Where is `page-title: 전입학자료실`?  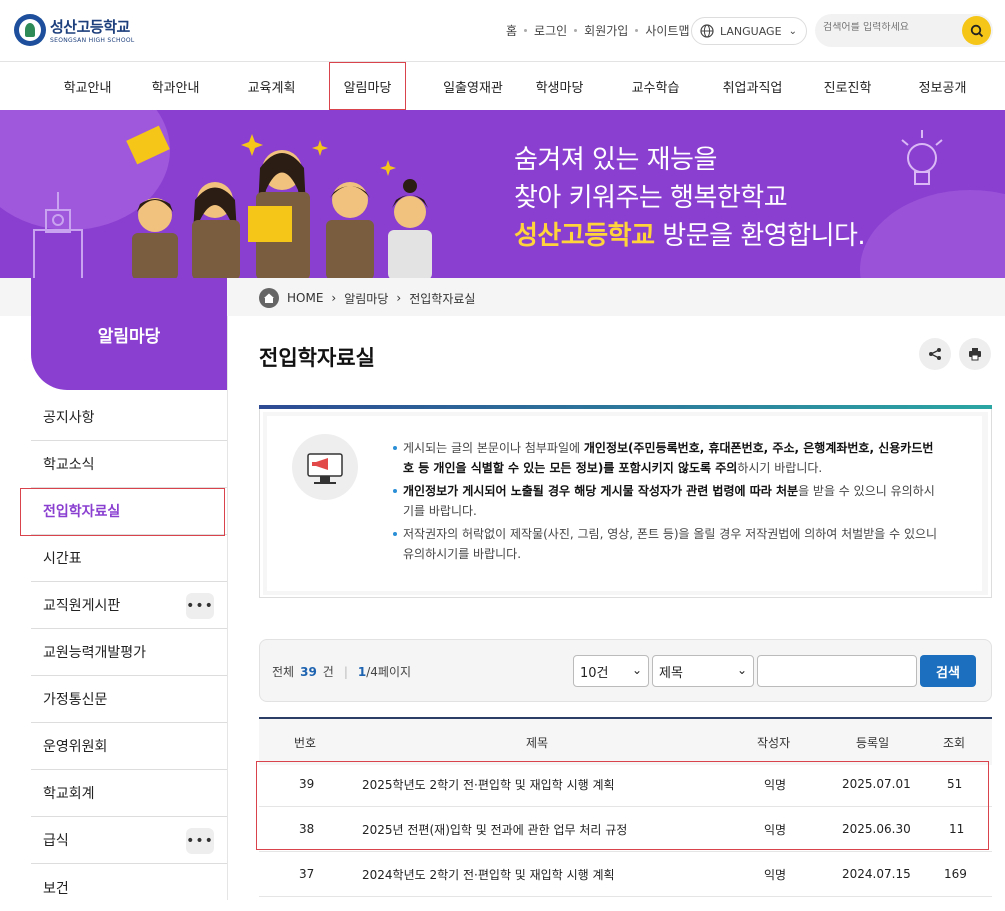
page-title: 전입학자료실 is located at coordinates (317, 358).